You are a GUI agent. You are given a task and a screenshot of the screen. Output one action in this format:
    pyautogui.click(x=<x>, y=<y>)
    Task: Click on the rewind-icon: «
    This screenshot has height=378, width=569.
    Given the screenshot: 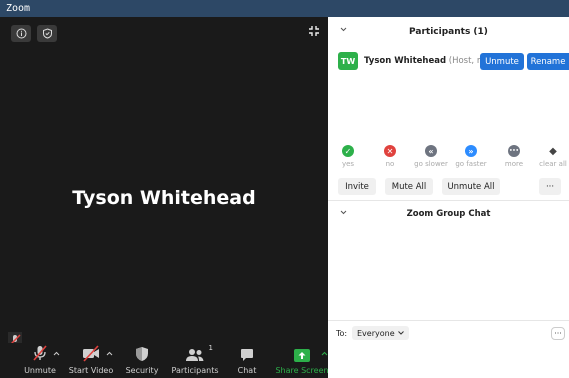 What is the action you would take?
    pyautogui.click(x=431, y=151)
    